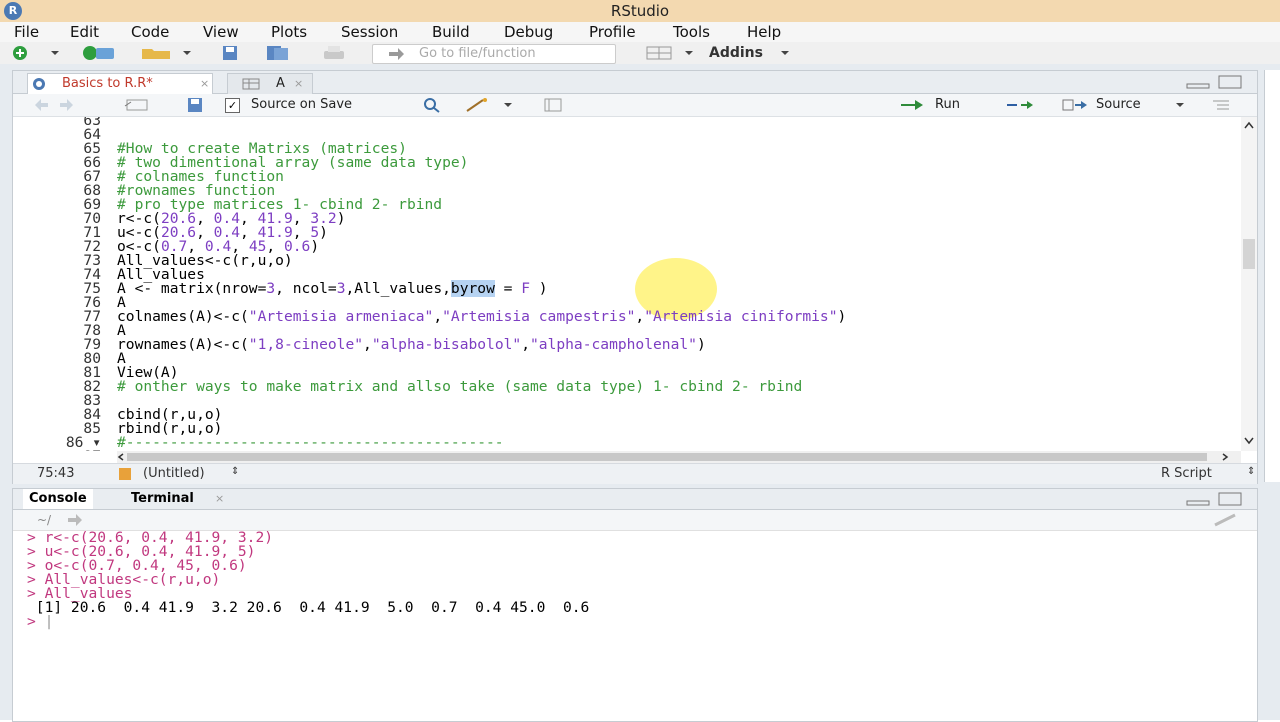  What do you see at coordinates (1225, 457) in the screenshot?
I see `scroll-right-icon` at bounding box center [1225, 457].